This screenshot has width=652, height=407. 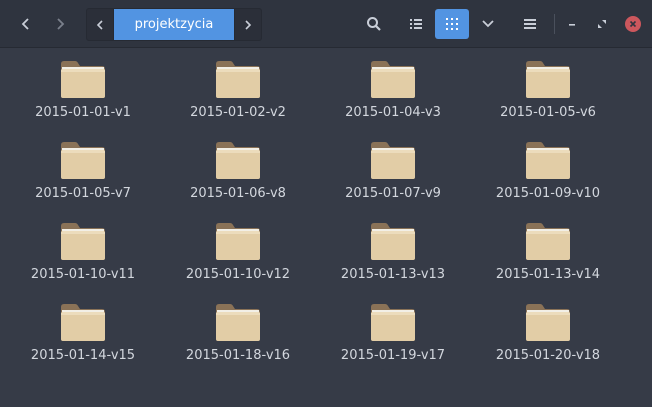 What do you see at coordinates (83, 274) in the screenshot?
I see `folder-name: 2015-01-10-v11` at bounding box center [83, 274].